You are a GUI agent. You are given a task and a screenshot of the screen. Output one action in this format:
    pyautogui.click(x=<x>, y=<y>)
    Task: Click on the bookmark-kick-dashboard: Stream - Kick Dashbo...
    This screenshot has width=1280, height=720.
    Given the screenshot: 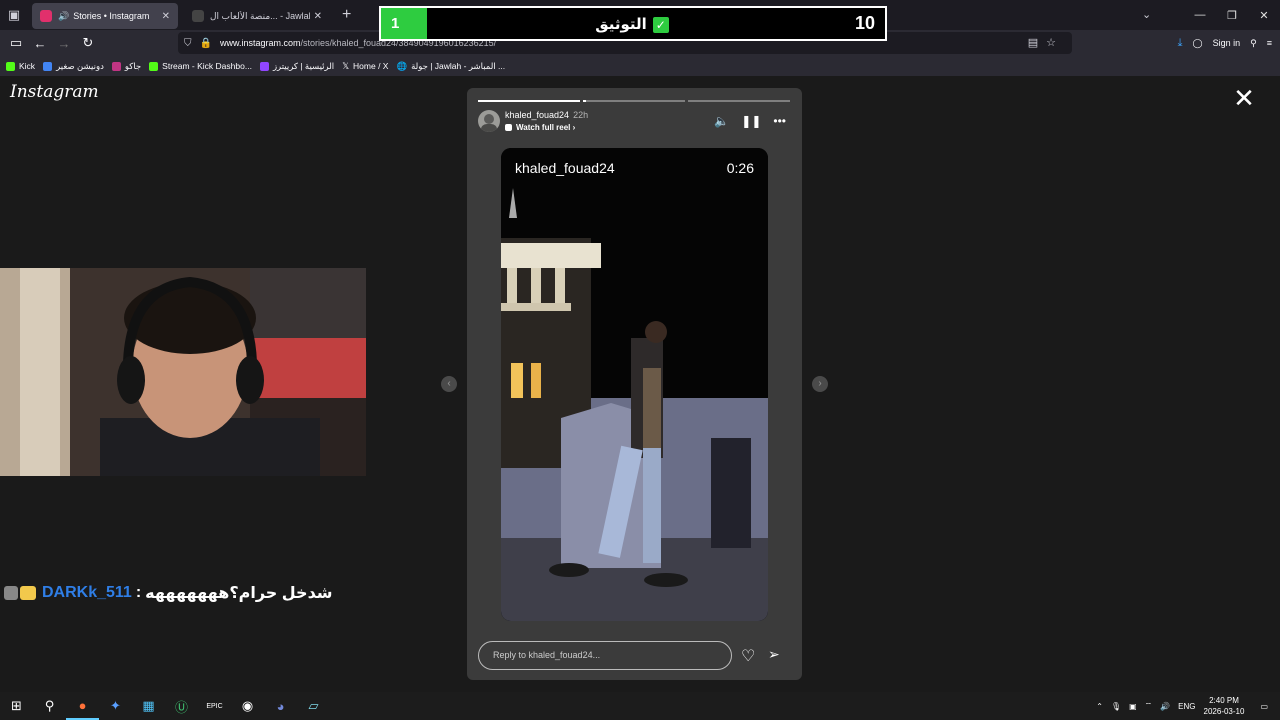 What is the action you would take?
    pyautogui.click(x=200, y=66)
    